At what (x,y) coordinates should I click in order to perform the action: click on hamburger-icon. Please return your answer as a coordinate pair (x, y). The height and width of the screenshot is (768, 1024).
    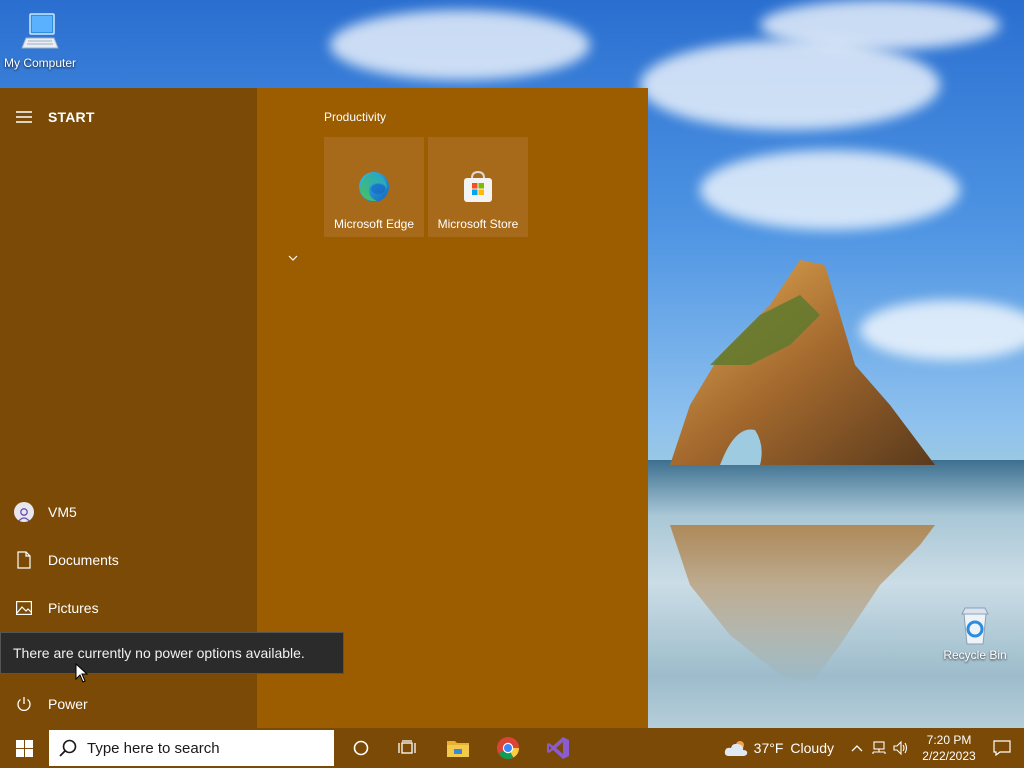
    Looking at the image, I should click on (24, 117).